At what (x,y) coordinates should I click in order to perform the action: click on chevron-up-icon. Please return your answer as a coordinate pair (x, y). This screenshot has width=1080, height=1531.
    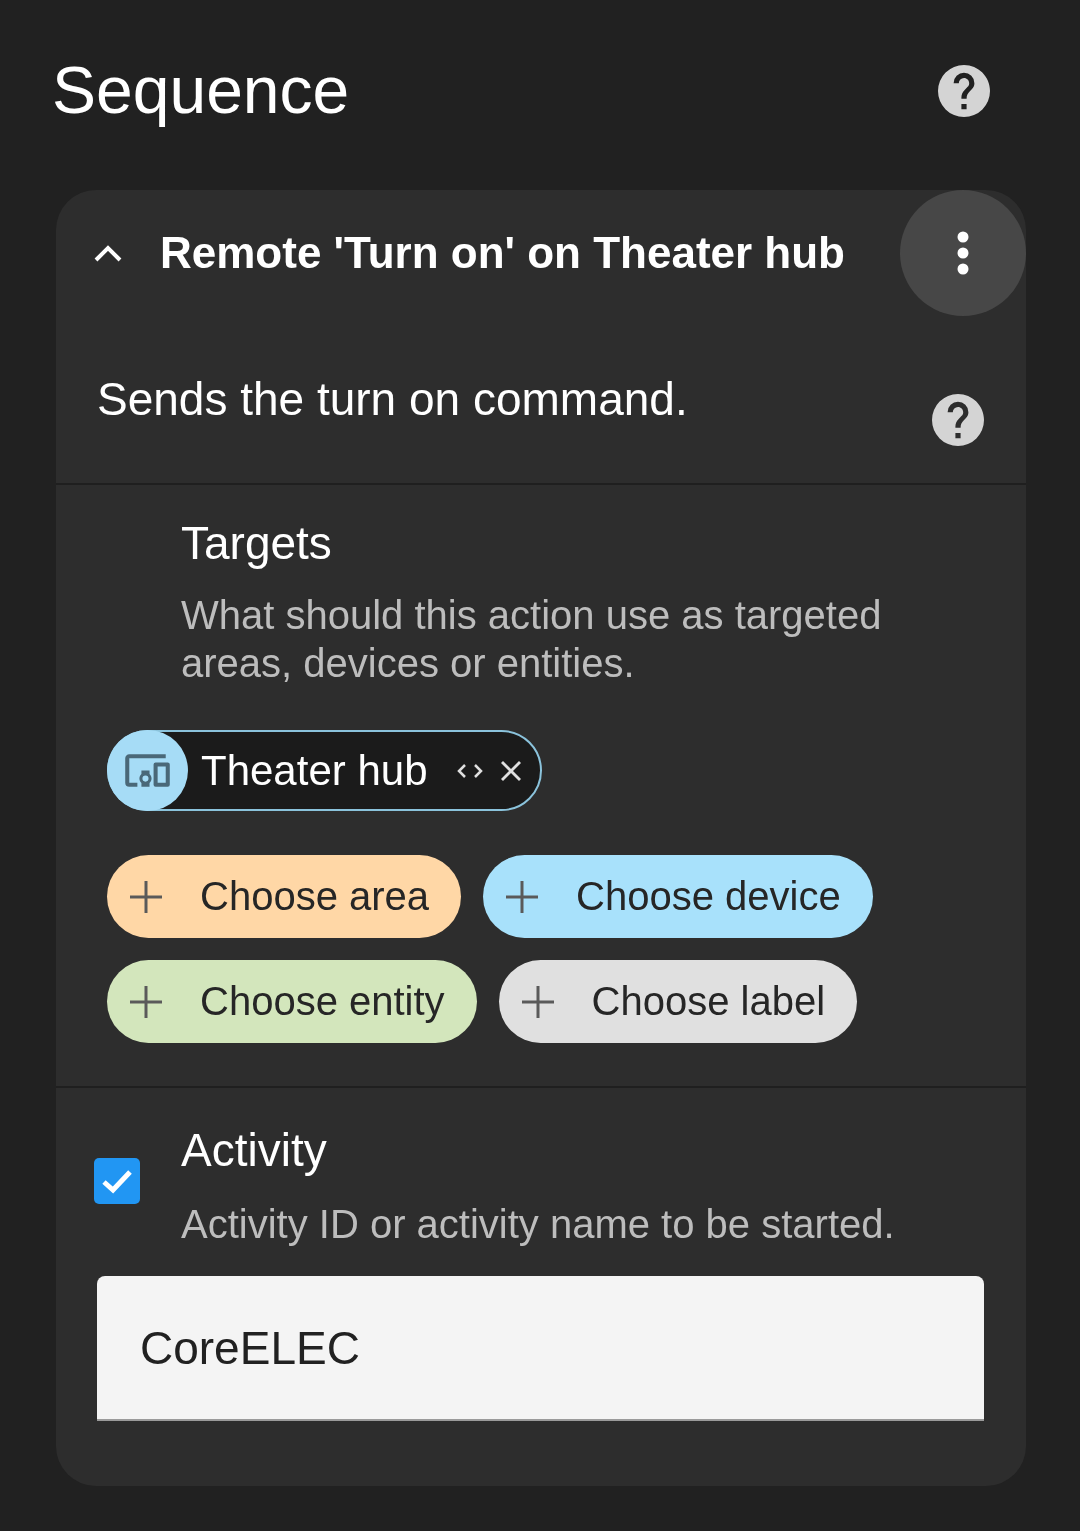
    Looking at the image, I should click on (108, 253).